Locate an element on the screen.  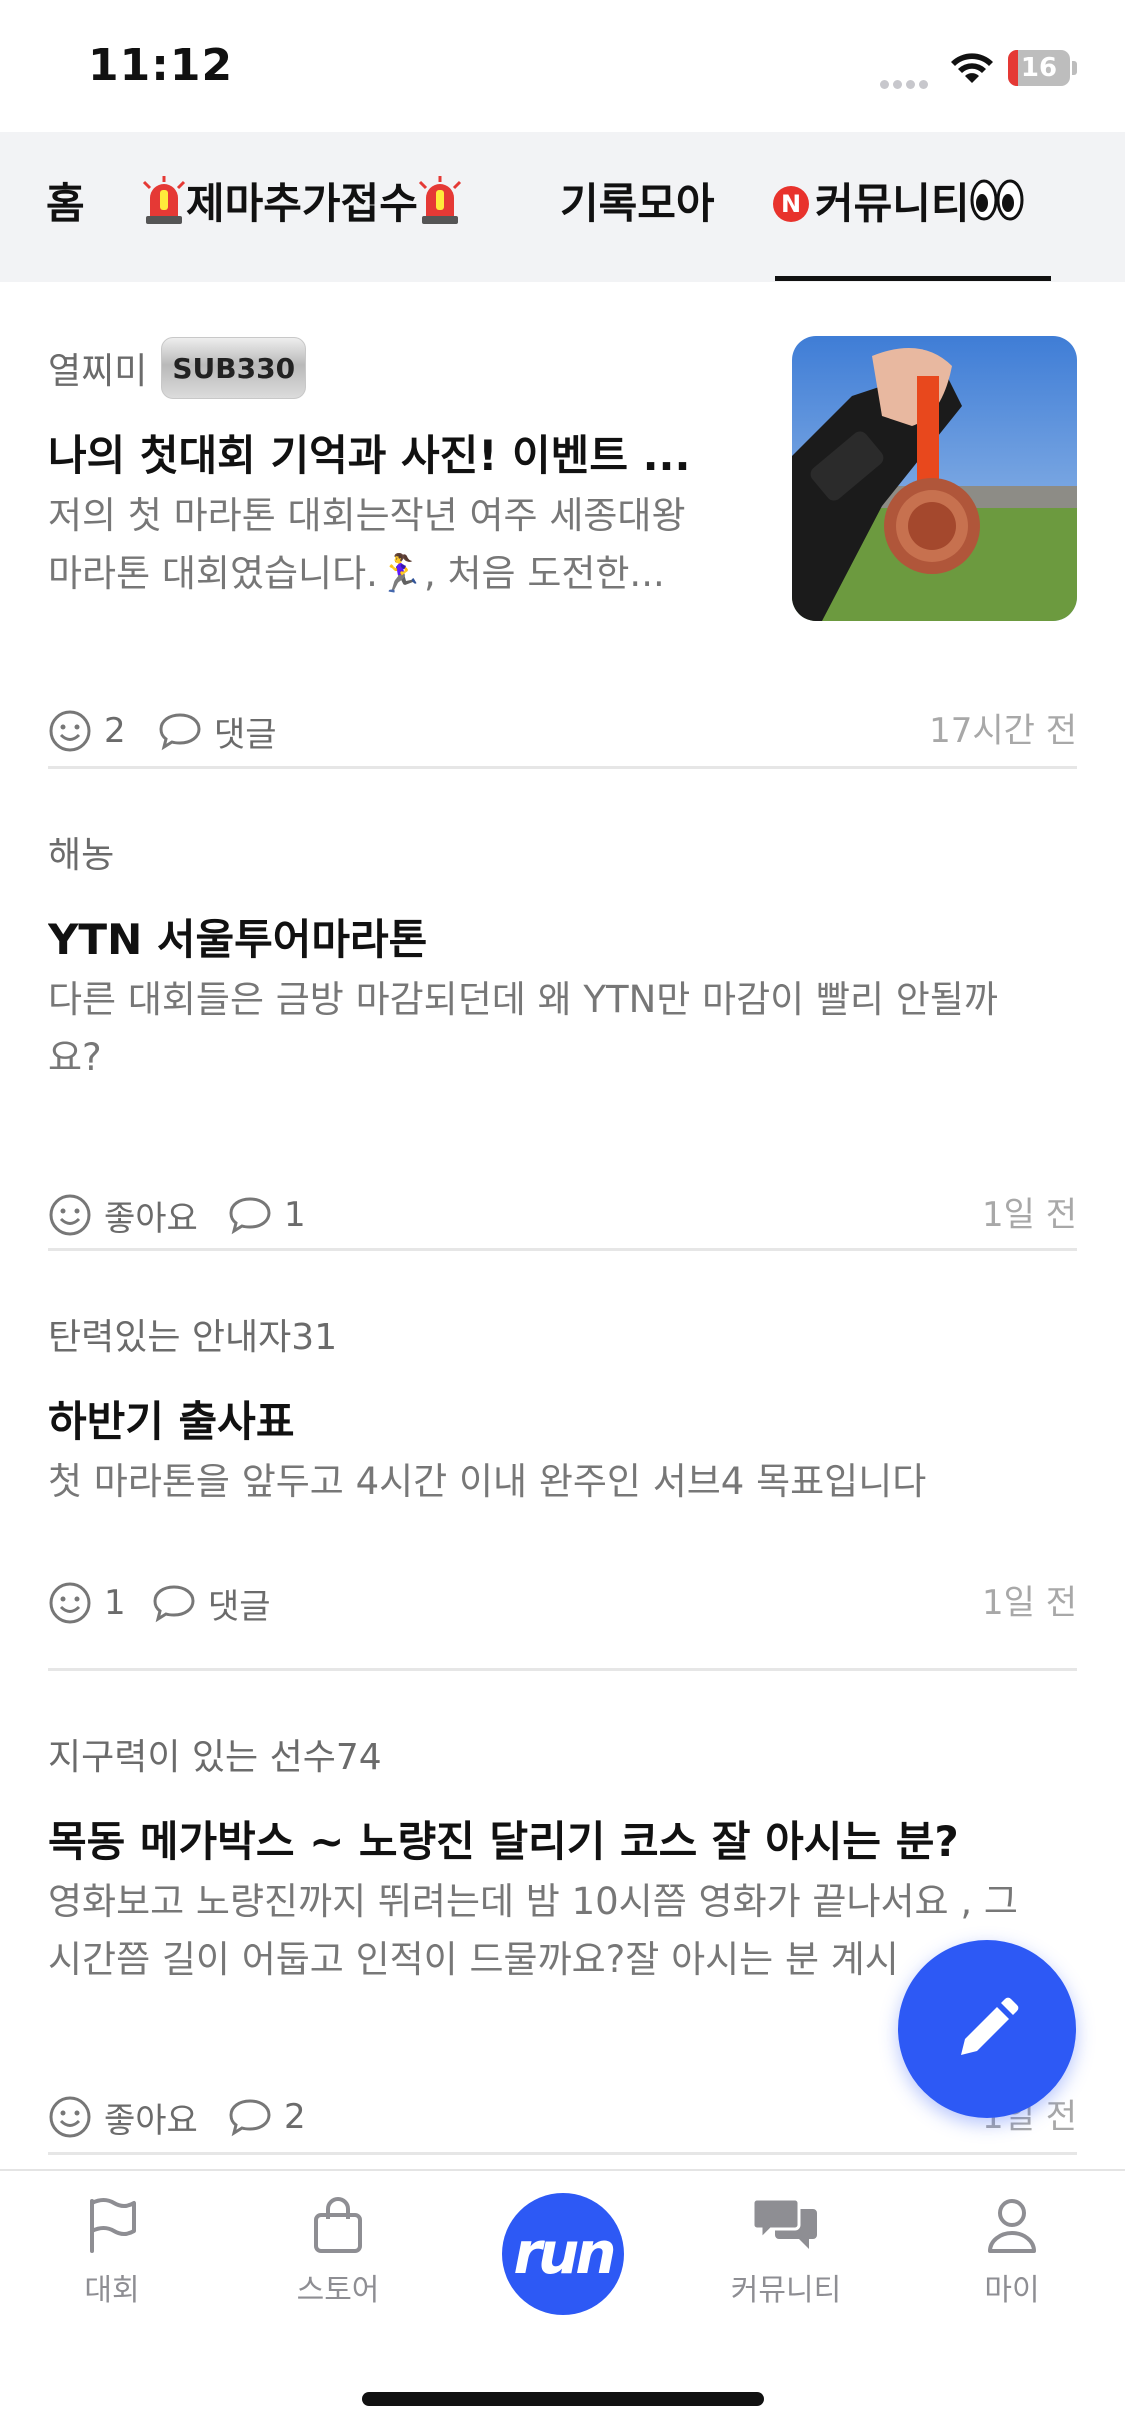
nav-item-community: 커뮤니티 is located at coordinates (786, 2252).